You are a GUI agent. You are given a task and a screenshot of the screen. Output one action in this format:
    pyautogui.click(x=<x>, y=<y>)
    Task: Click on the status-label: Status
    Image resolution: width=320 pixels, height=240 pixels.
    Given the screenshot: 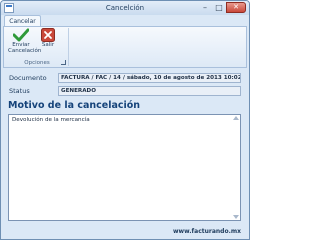 What is the action you would take?
    pyautogui.click(x=19, y=91)
    